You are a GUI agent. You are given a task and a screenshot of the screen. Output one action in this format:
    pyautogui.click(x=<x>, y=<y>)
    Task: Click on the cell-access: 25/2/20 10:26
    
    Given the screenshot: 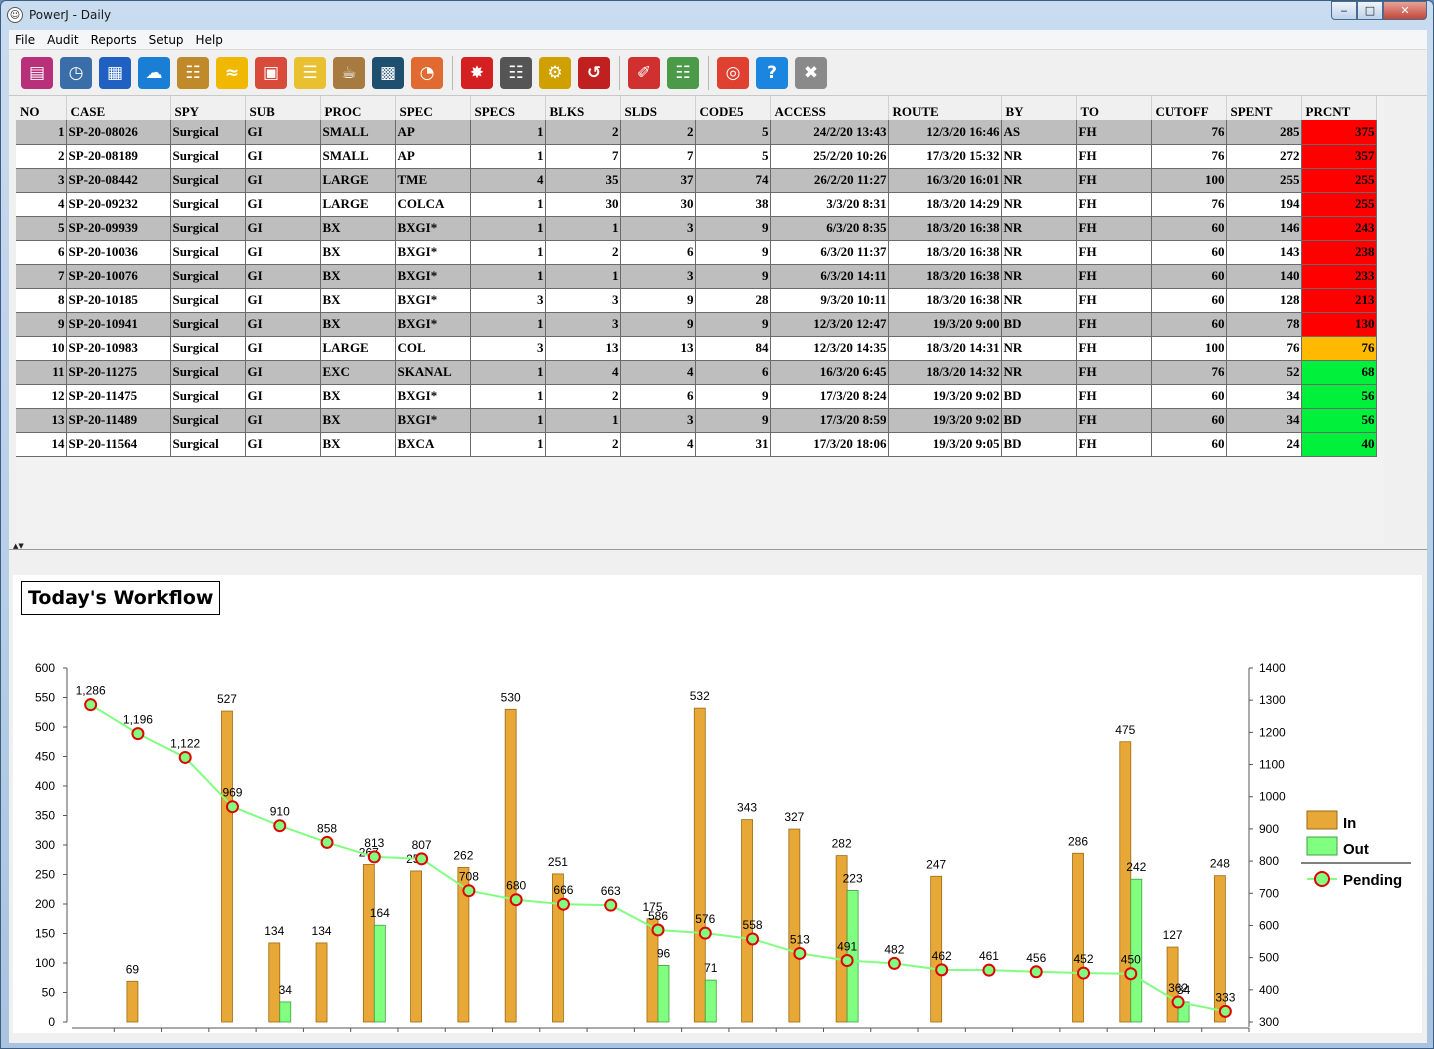 What is the action you would take?
    pyautogui.click(x=829, y=156)
    